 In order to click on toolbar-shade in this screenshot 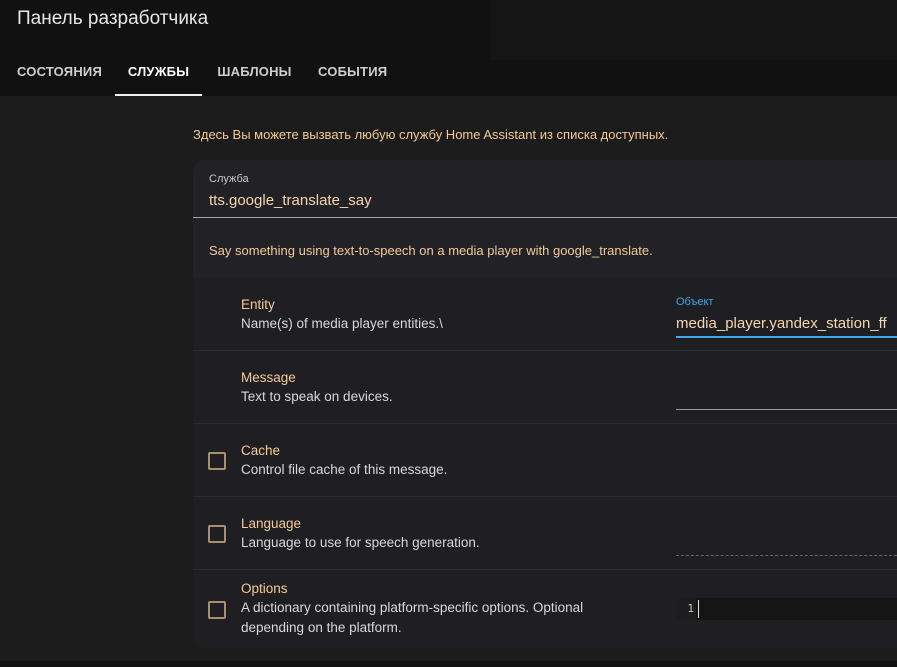, I will do `click(693, 30)`.